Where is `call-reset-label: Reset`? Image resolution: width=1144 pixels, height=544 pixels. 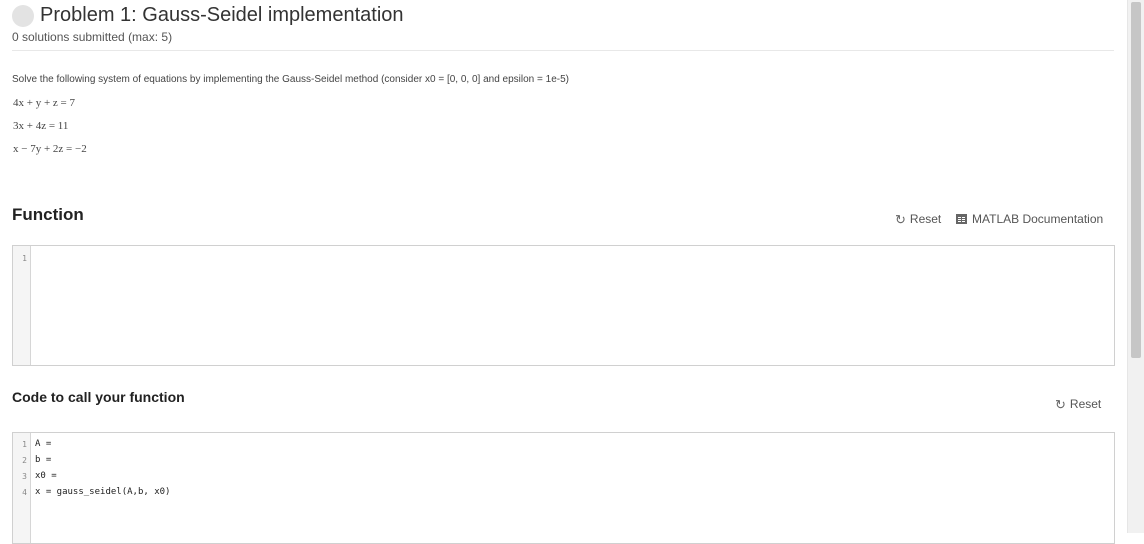 call-reset-label: Reset is located at coordinates (1085, 404).